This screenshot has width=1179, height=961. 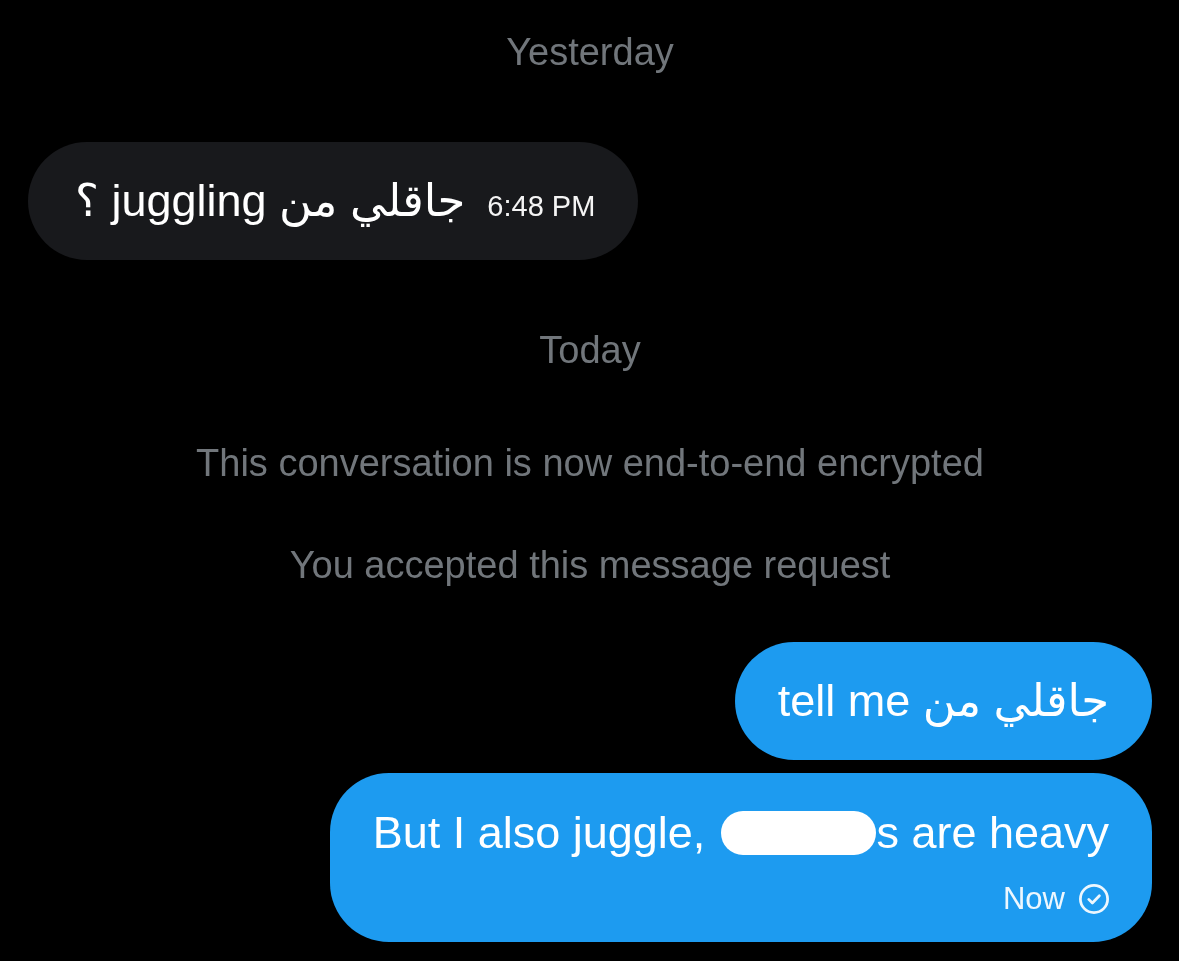 I want to click on date-separator: Today, so click(x=590, y=350).